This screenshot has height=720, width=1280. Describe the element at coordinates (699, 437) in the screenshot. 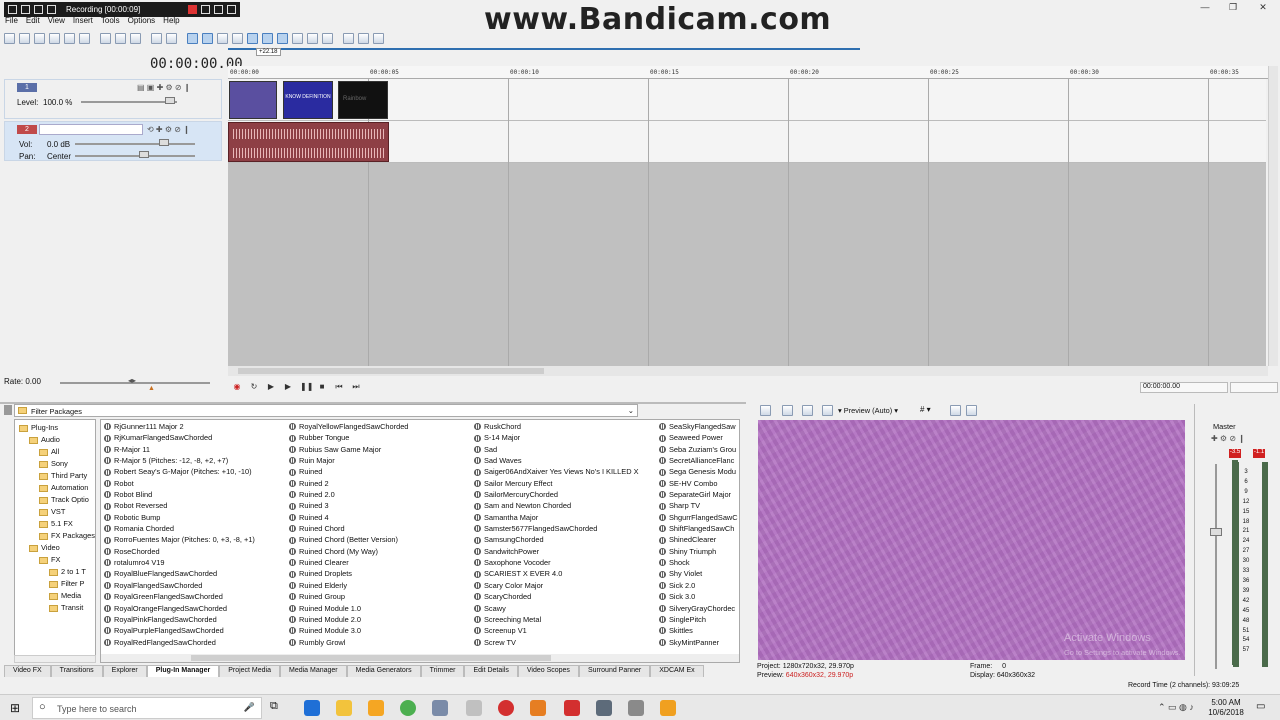

I see `plugin-item: Seaweed Power` at that location.